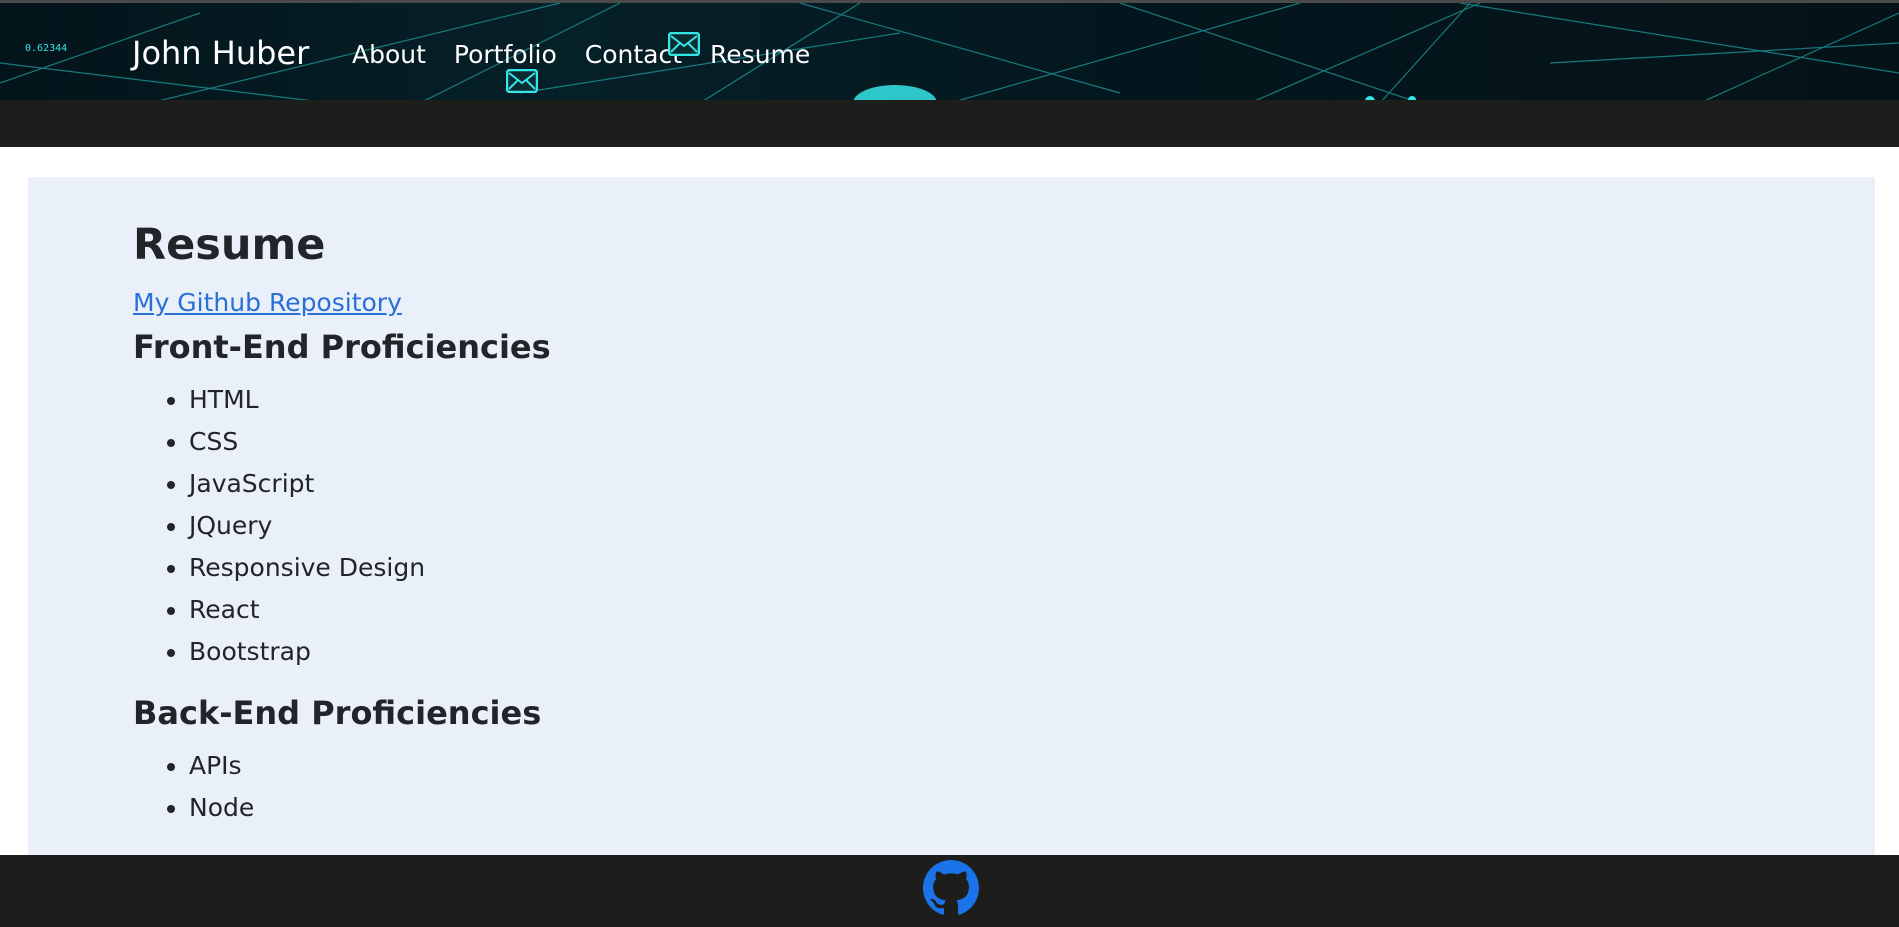 The height and width of the screenshot is (927, 1899). I want to click on front-end-heading: Front-End Proficiencies, so click(342, 347).